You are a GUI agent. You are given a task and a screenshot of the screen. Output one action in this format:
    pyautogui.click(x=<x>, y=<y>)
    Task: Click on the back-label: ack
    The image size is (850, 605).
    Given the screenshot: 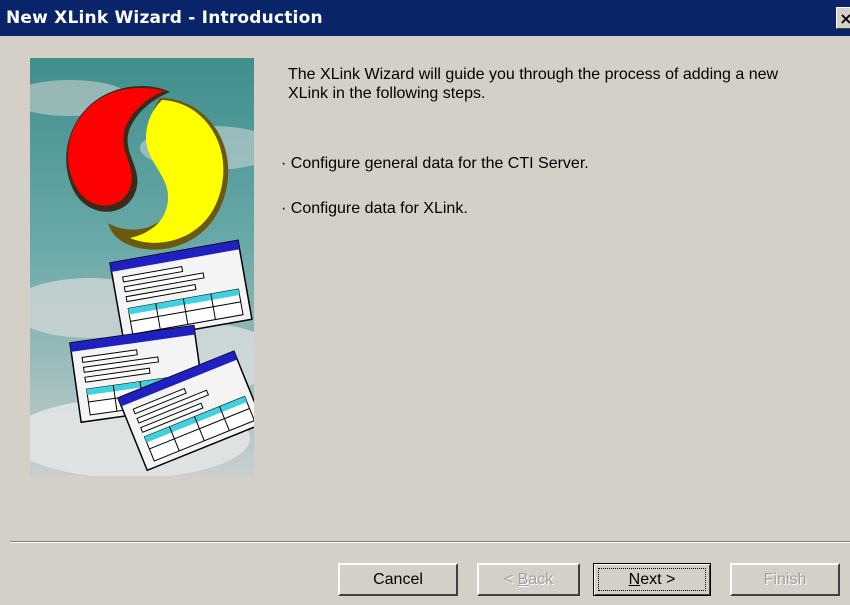 What is the action you would take?
    pyautogui.click(x=541, y=579)
    